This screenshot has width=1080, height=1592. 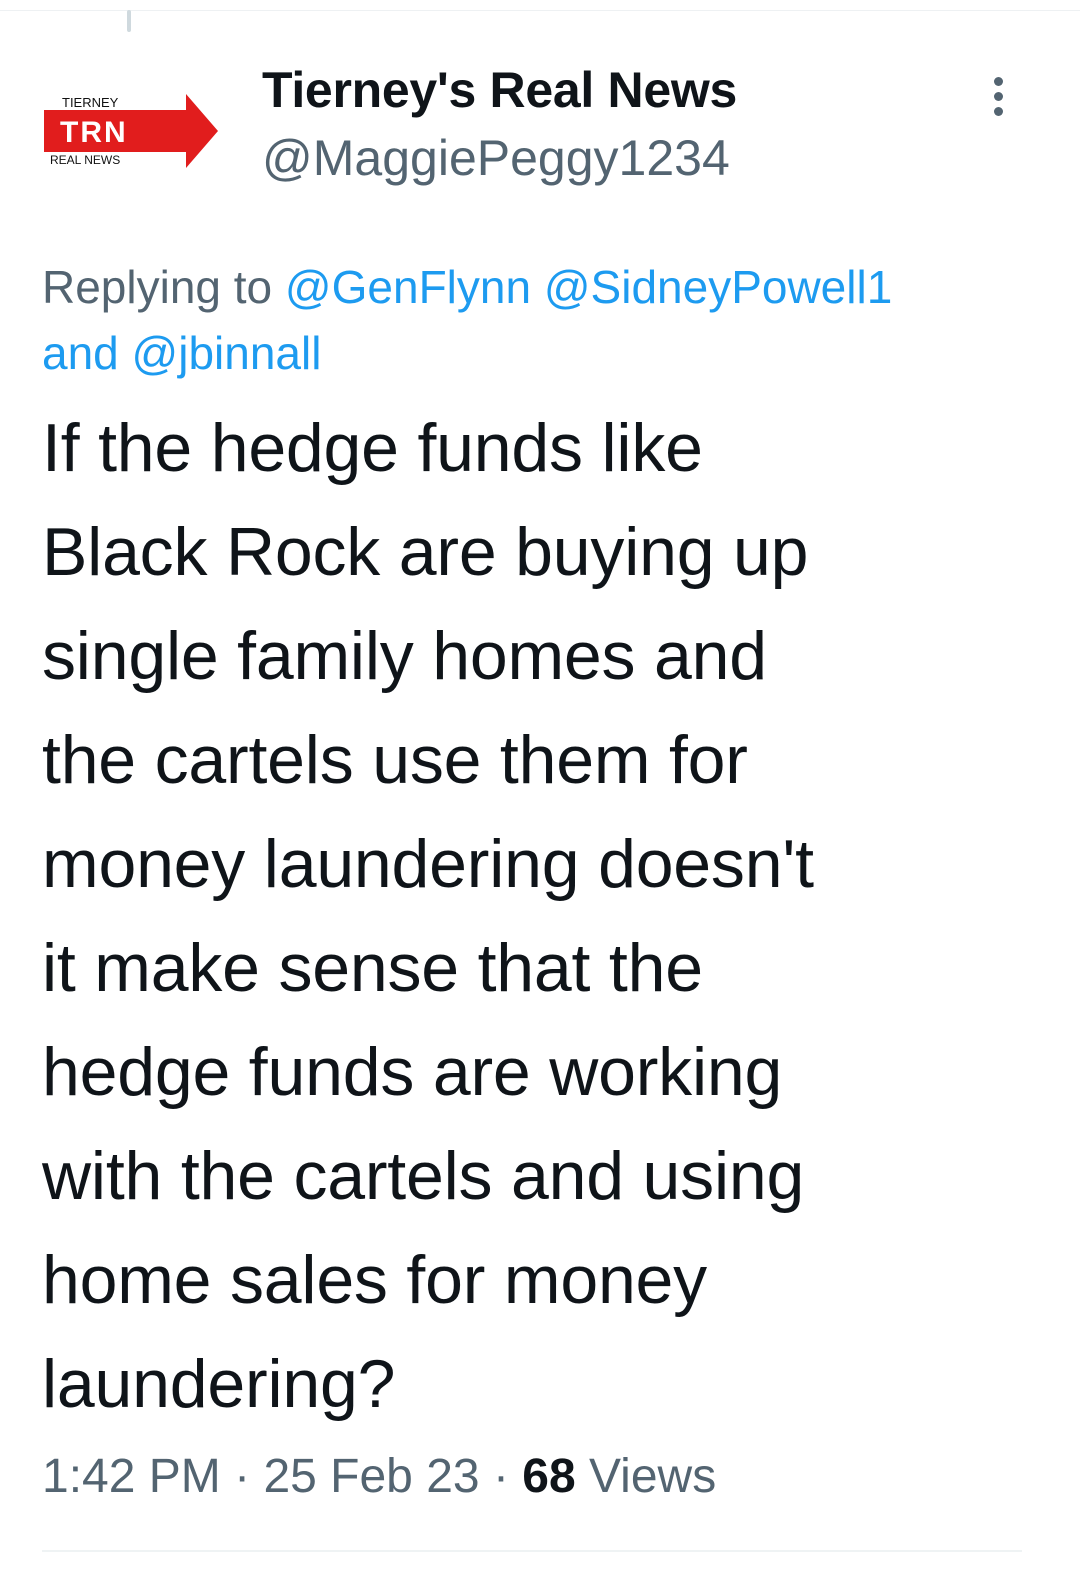 What do you see at coordinates (499, 90) in the screenshot?
I see `display-name: Tierney's Real News` at bounding box center [499, 90].